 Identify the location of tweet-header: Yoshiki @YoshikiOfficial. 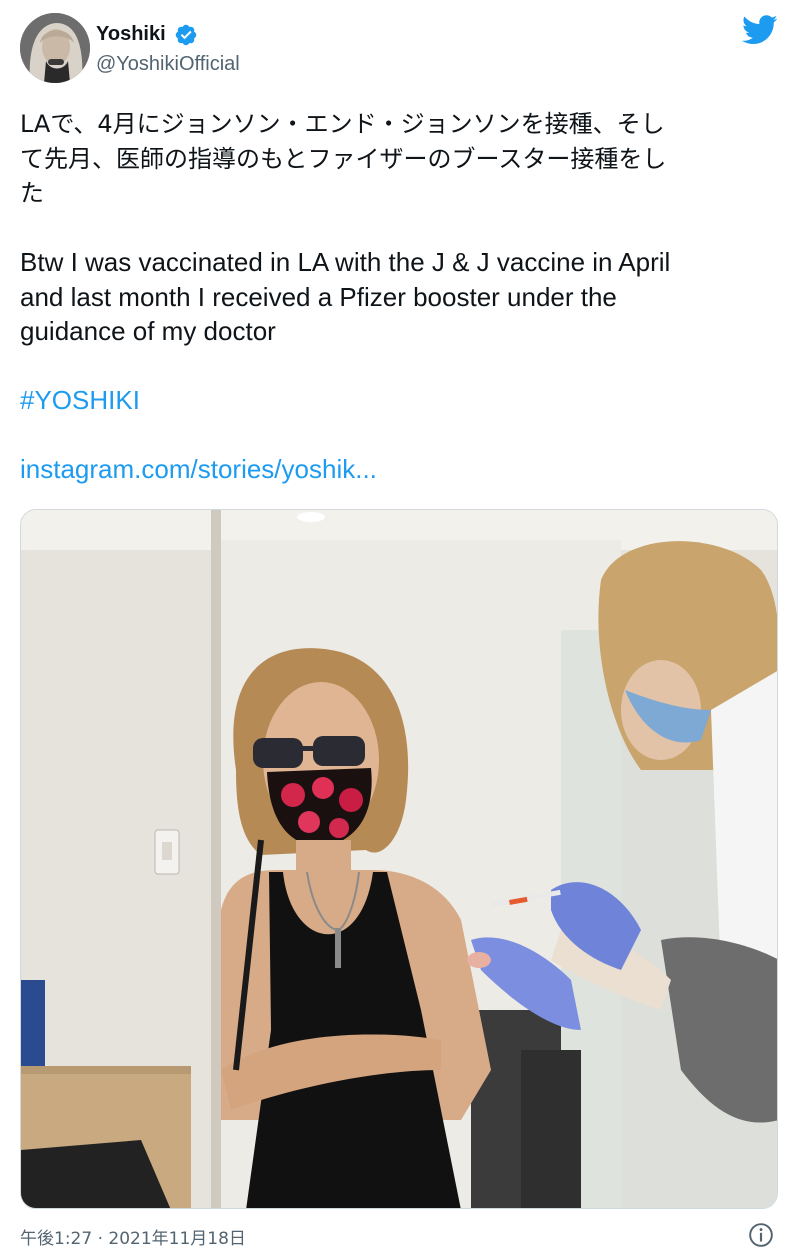
(400, 49).